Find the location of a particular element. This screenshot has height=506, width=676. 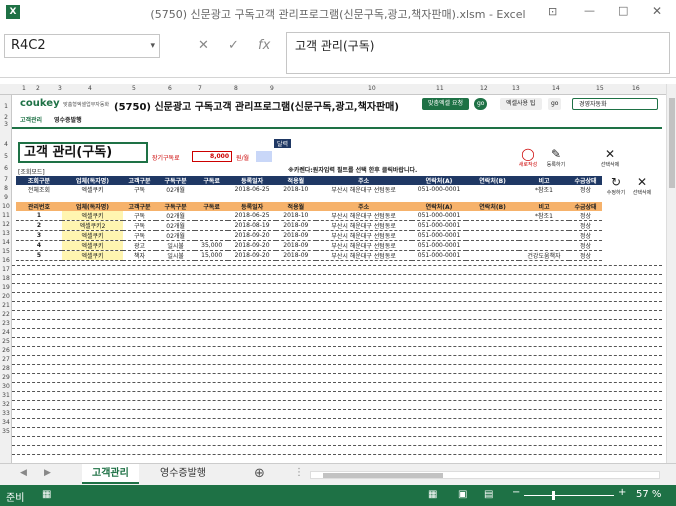

cancel-icon: ✕ is located at coordinates (203, 45).